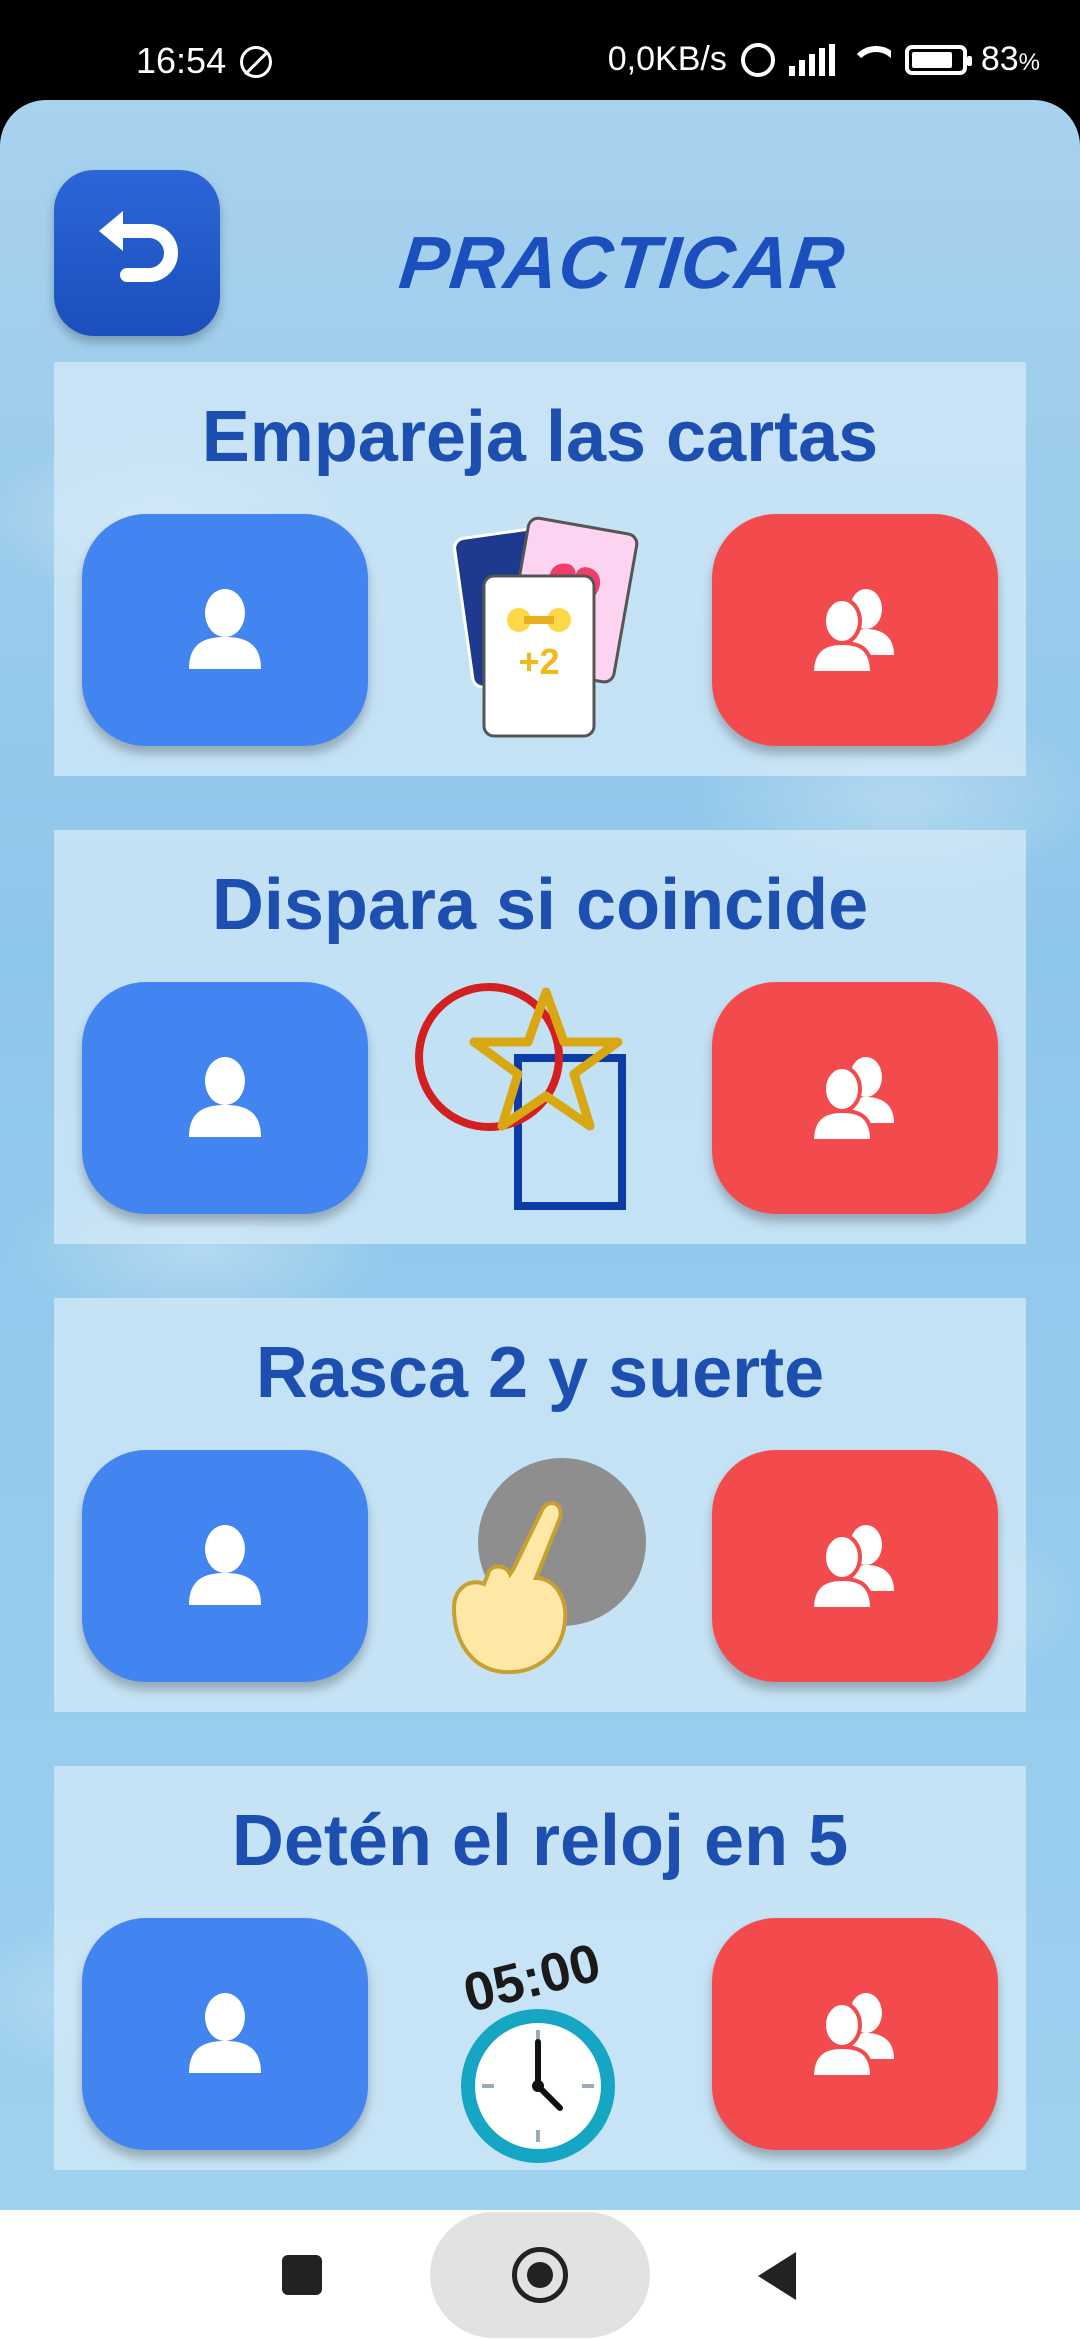 The image size is (1080, 2340). What do you see at coordinates (538, 661) in the screenshot?
I see `card-badge: +2` at bounding box center [538, 661].